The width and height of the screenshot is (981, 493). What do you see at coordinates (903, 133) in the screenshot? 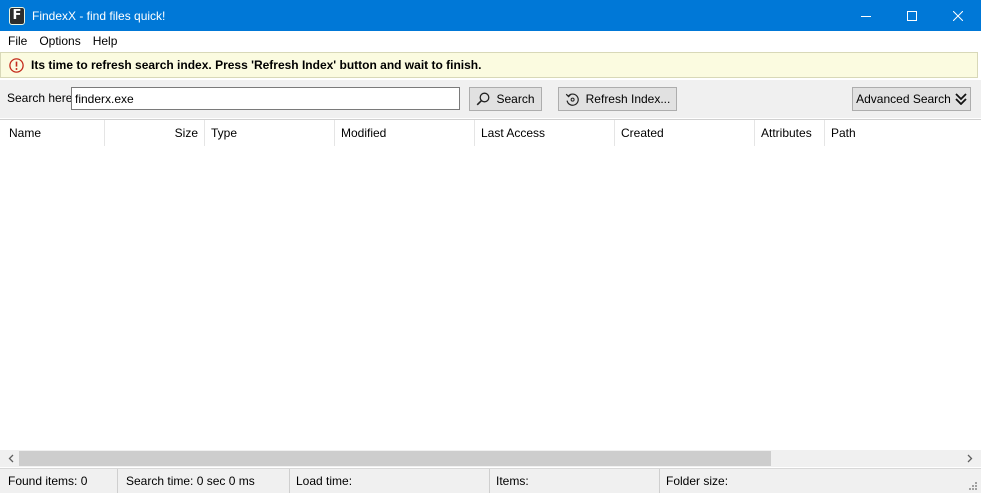
I see `column-header-path: Path` at bounding box center [903, 133].